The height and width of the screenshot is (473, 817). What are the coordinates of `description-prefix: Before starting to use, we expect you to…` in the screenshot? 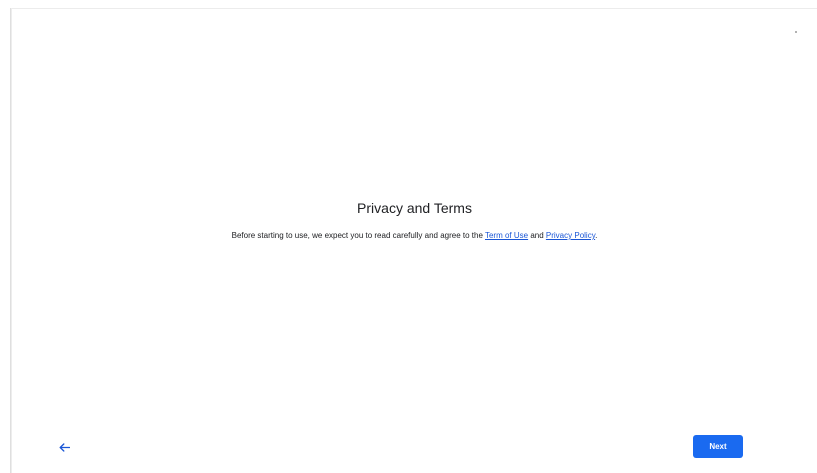 It's located at (358, 235).